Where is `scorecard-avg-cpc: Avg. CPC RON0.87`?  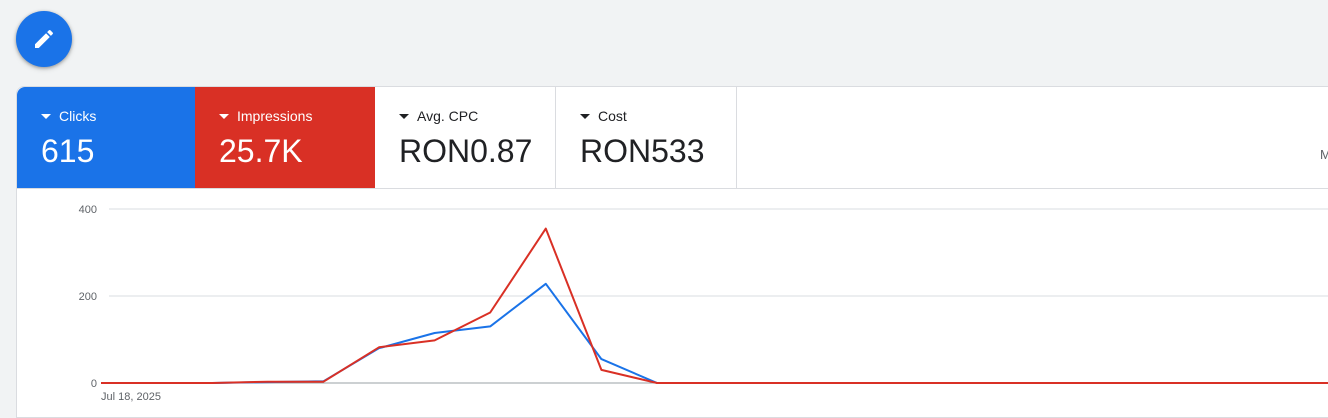
scorecard-avg-cpc: Avg. CPC RON0.87 is located at coordinates (465, 137).